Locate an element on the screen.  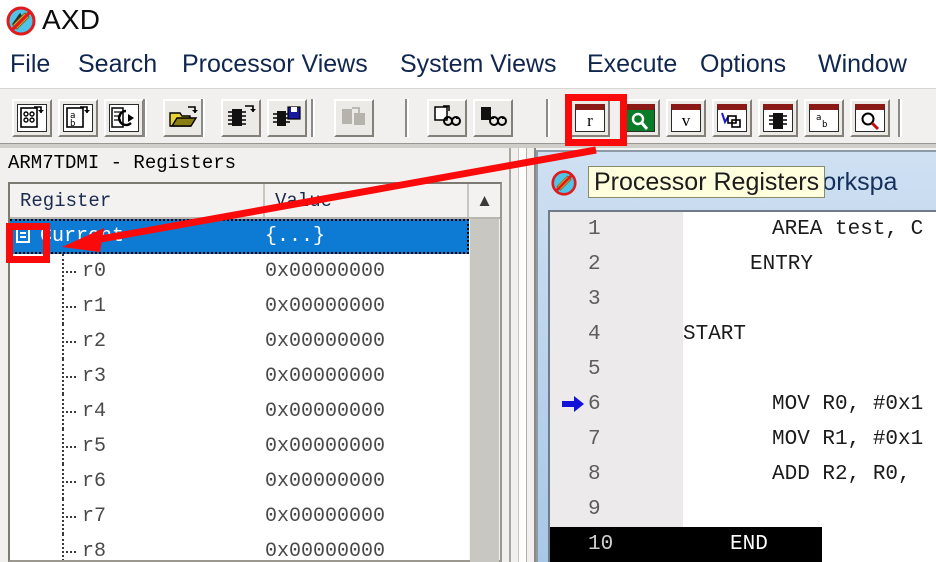
reload-image-button: a b is located at coordinates (78, 118).